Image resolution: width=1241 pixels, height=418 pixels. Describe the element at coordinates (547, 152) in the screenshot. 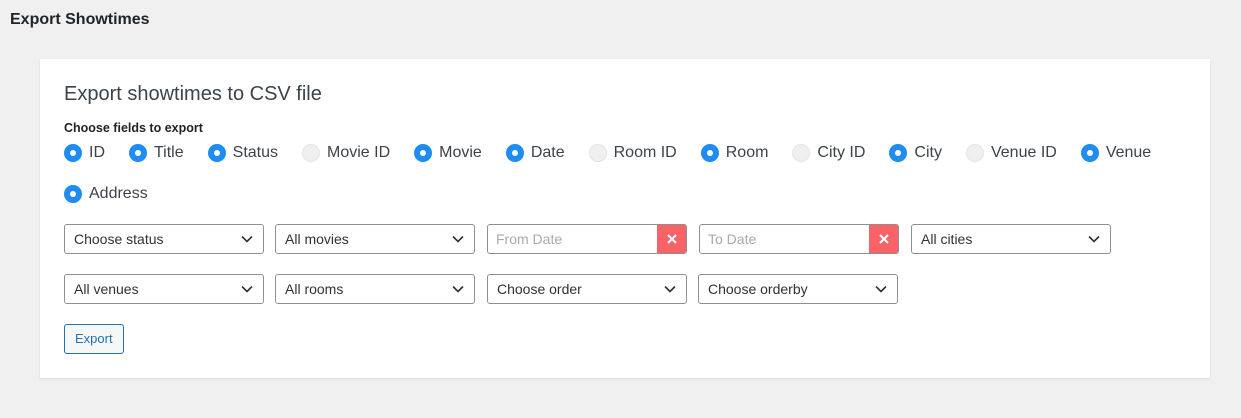

I see `field-option-label: Date` at that location.